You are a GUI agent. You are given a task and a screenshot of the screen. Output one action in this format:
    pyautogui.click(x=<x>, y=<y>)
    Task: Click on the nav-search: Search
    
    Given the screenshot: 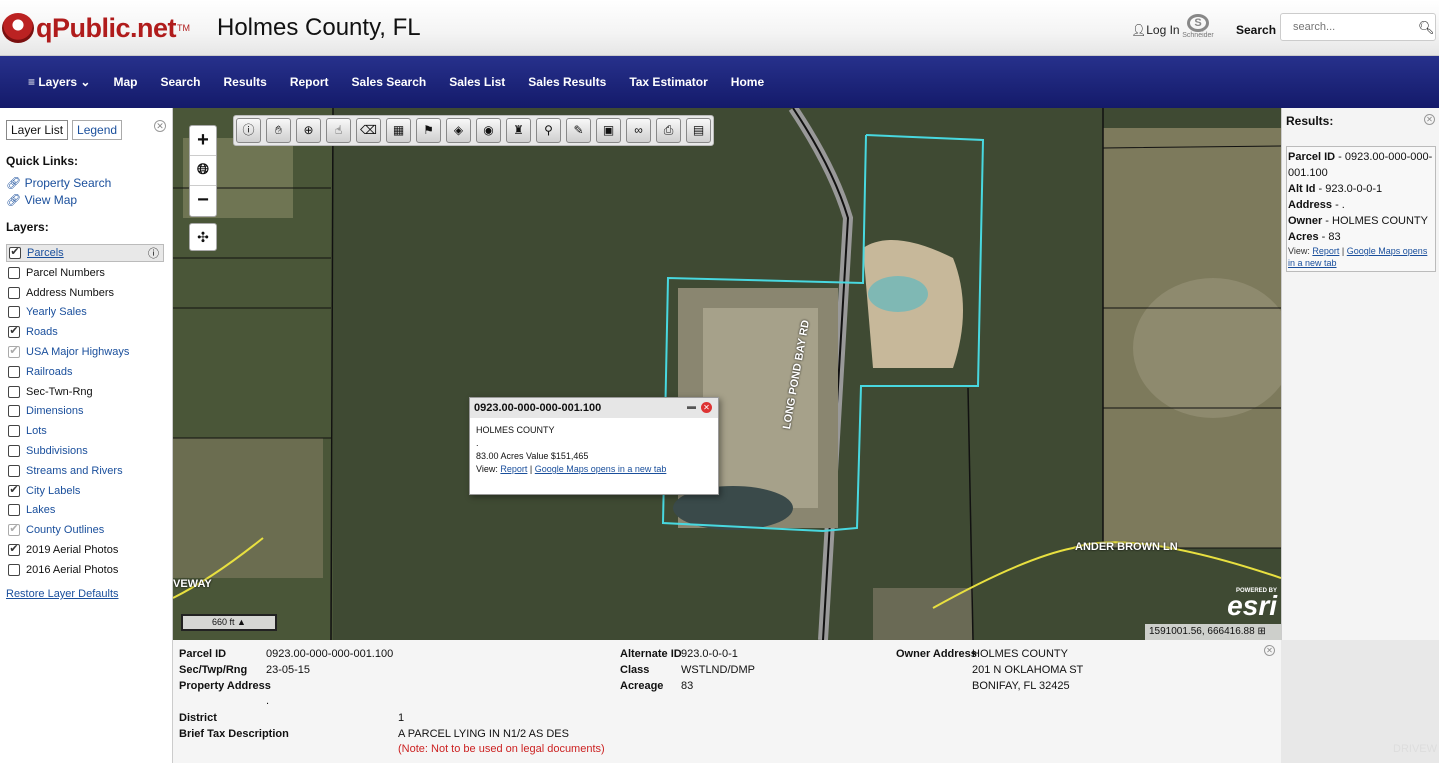 What is the action you would take?
    pyautogui.click(x=180, y=82)
    